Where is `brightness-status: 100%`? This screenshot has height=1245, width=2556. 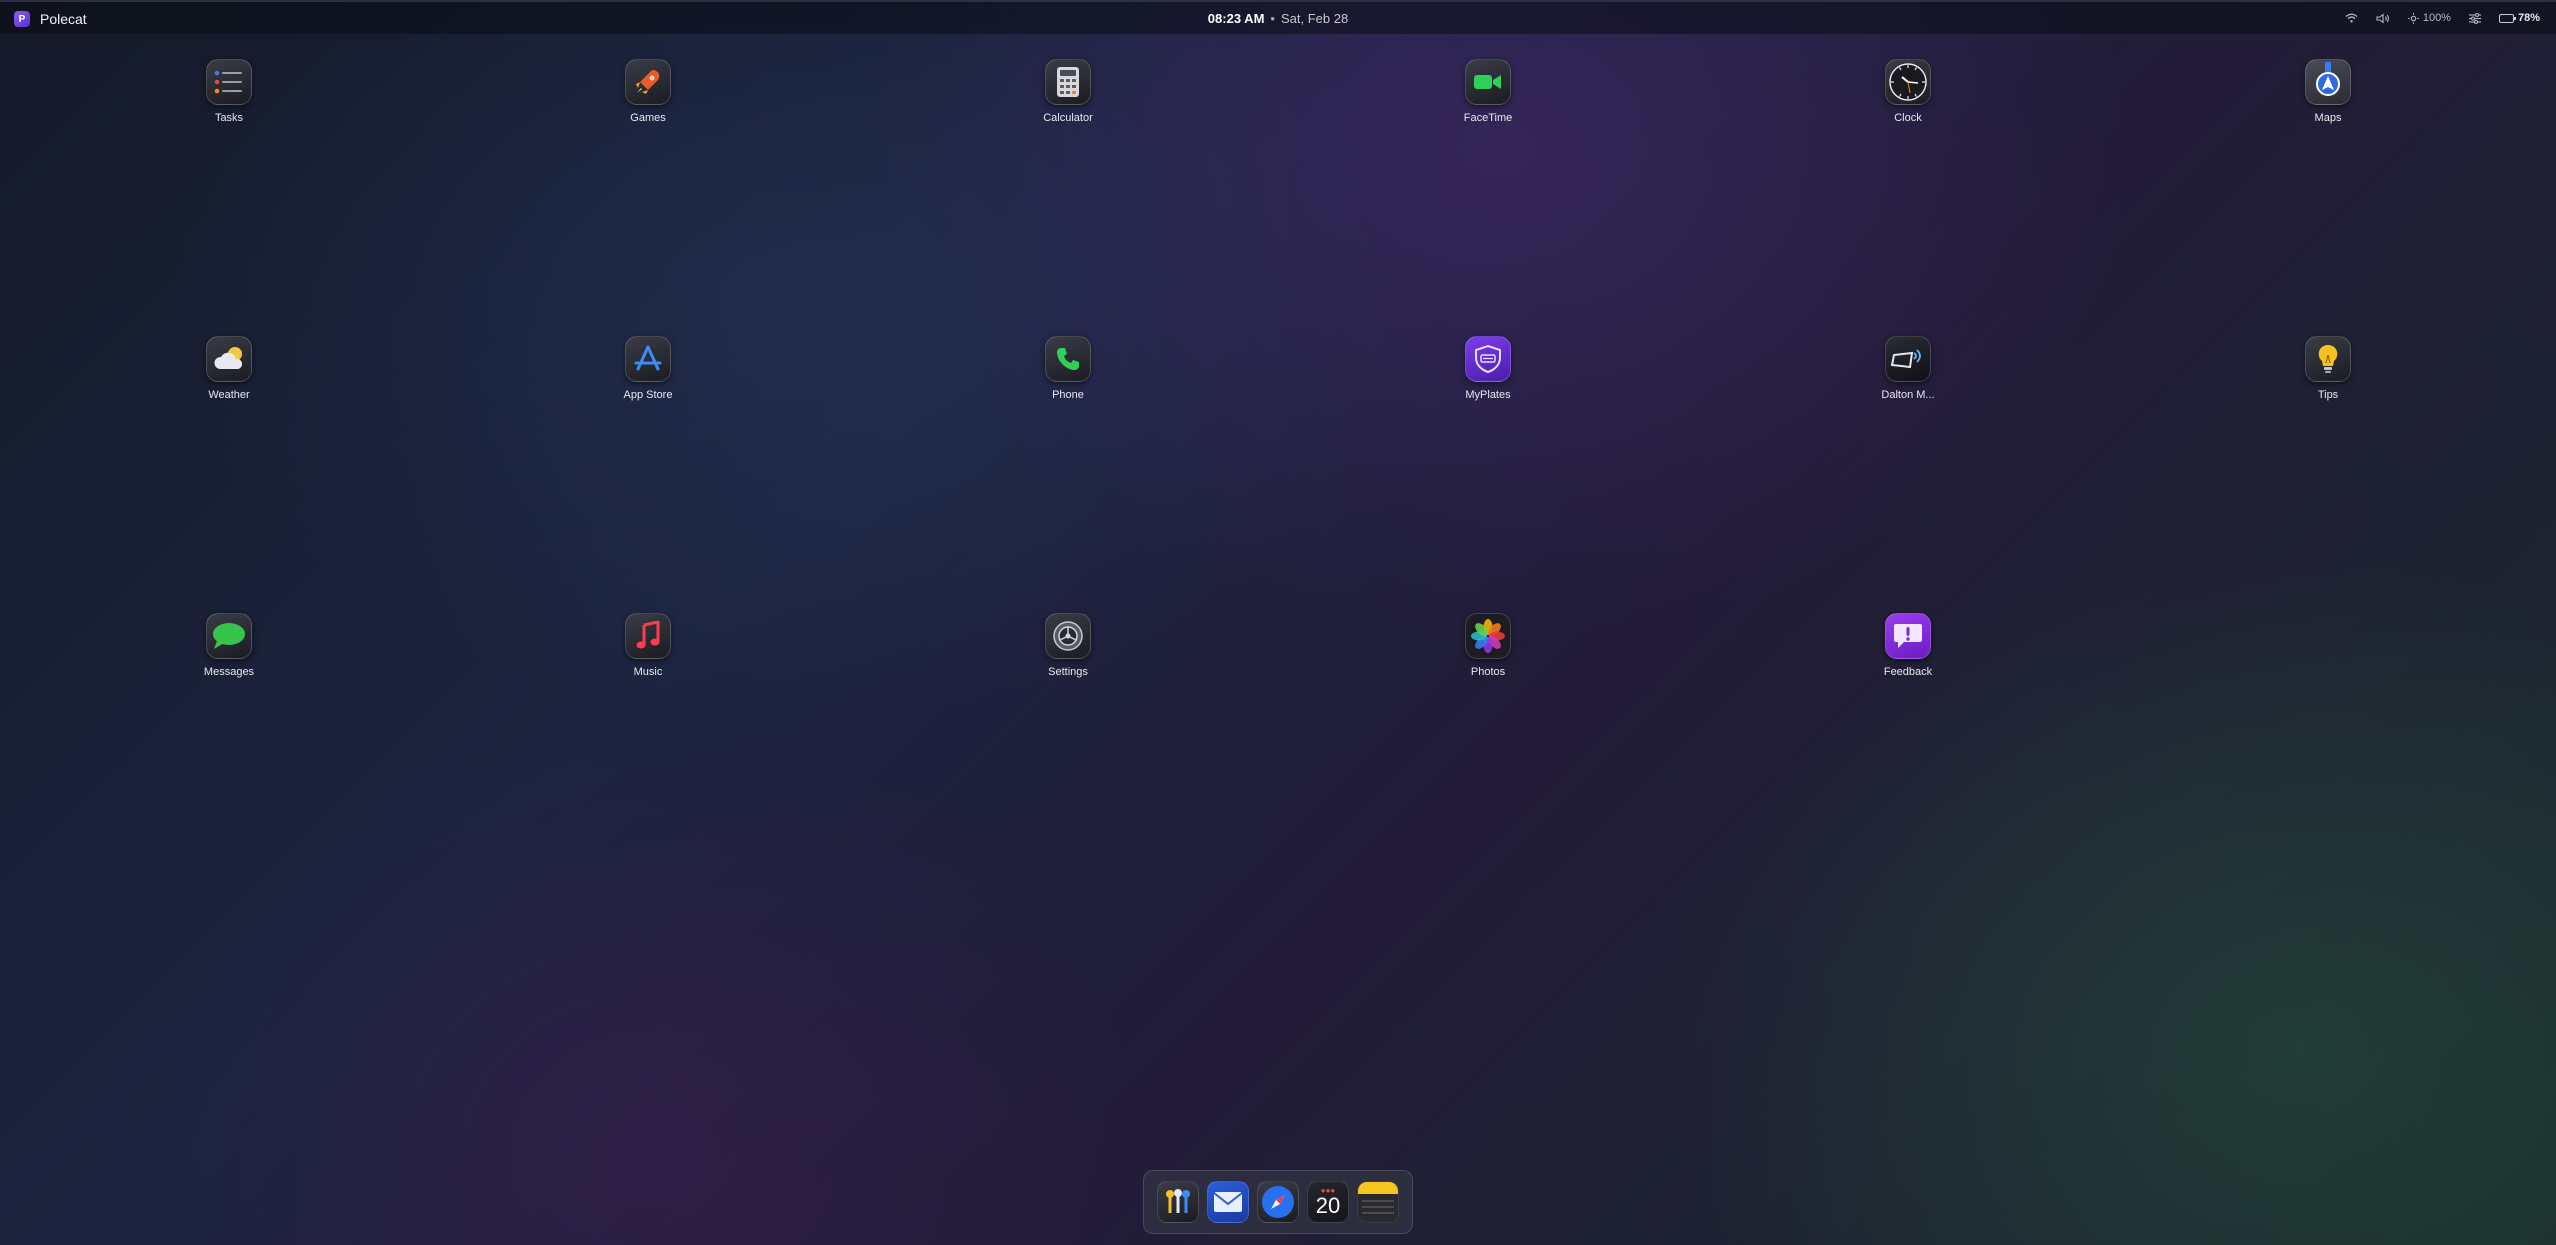
brightness-status: 100% is located at coordinates (2429, 18).